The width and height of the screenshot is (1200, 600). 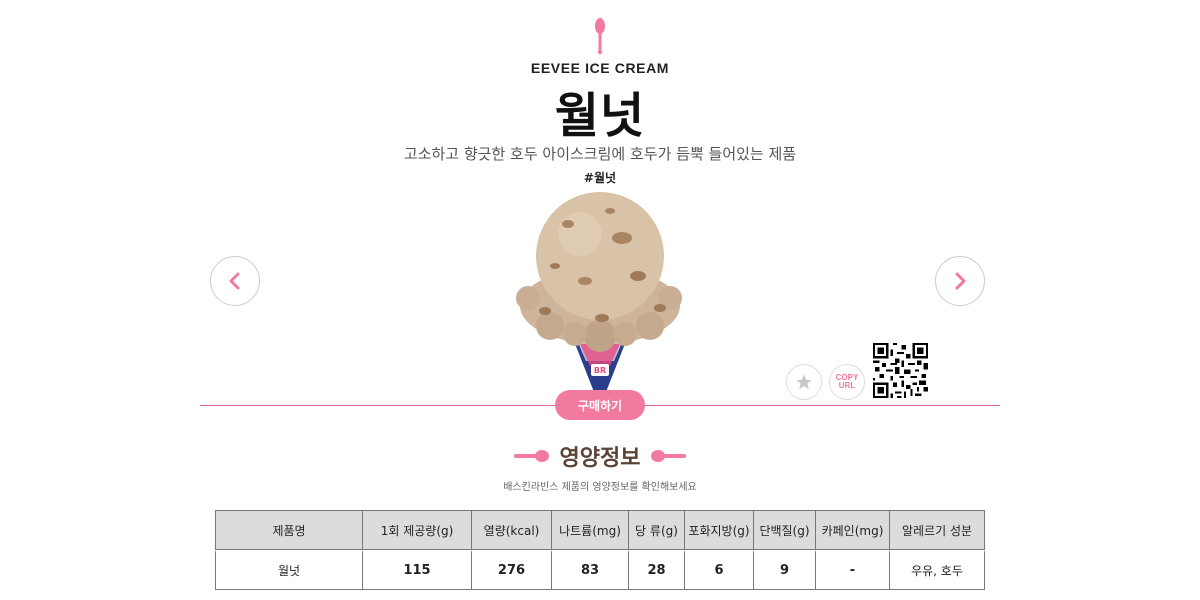 I want to click on previous-product-button, so click(x=235, y=281).